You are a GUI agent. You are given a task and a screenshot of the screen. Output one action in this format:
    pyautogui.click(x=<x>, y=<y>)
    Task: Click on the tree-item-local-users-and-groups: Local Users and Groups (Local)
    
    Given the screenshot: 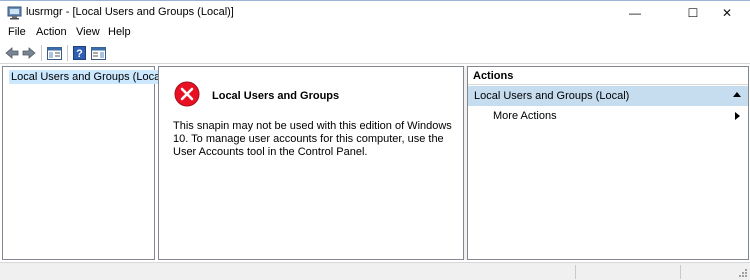 What is the action you would take?
    pyautogui.click(x=87, y=77)
    